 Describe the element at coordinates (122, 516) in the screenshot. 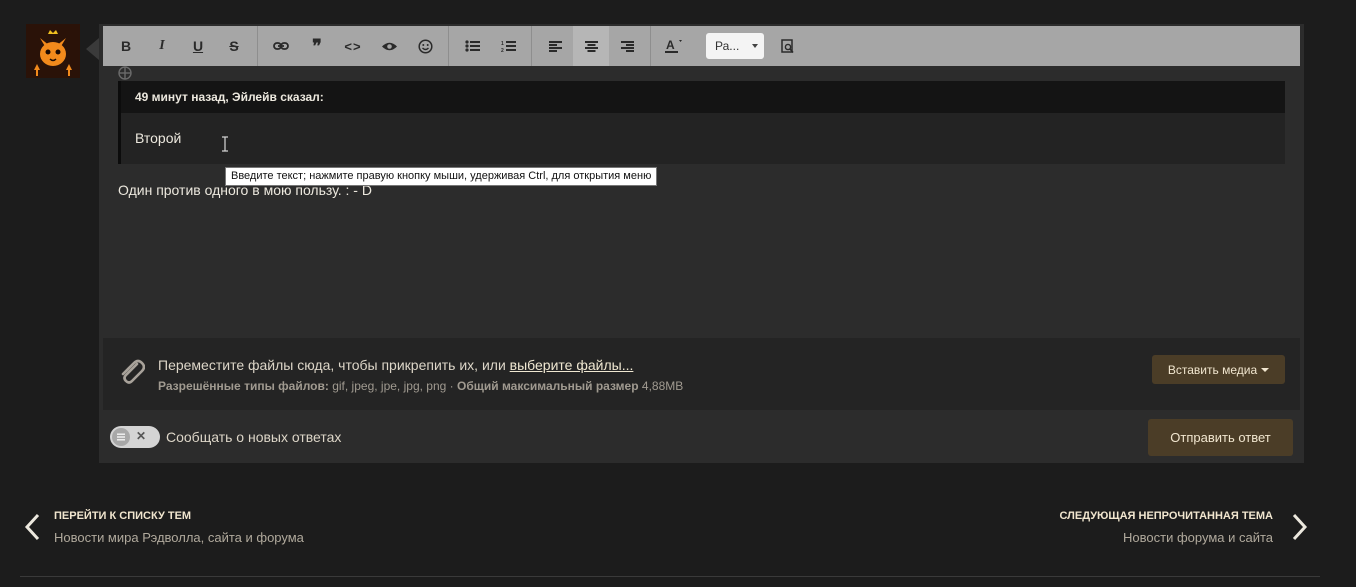

I see `prev-topic-title: ПЕРЕЙТИ К СПИСКУ ТЕМ` at that location.